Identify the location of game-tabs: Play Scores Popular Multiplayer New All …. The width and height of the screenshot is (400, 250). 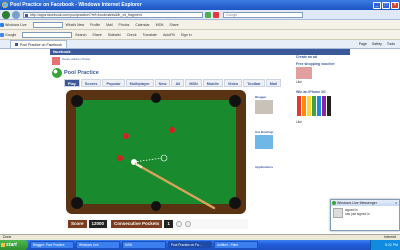
(173, 83).